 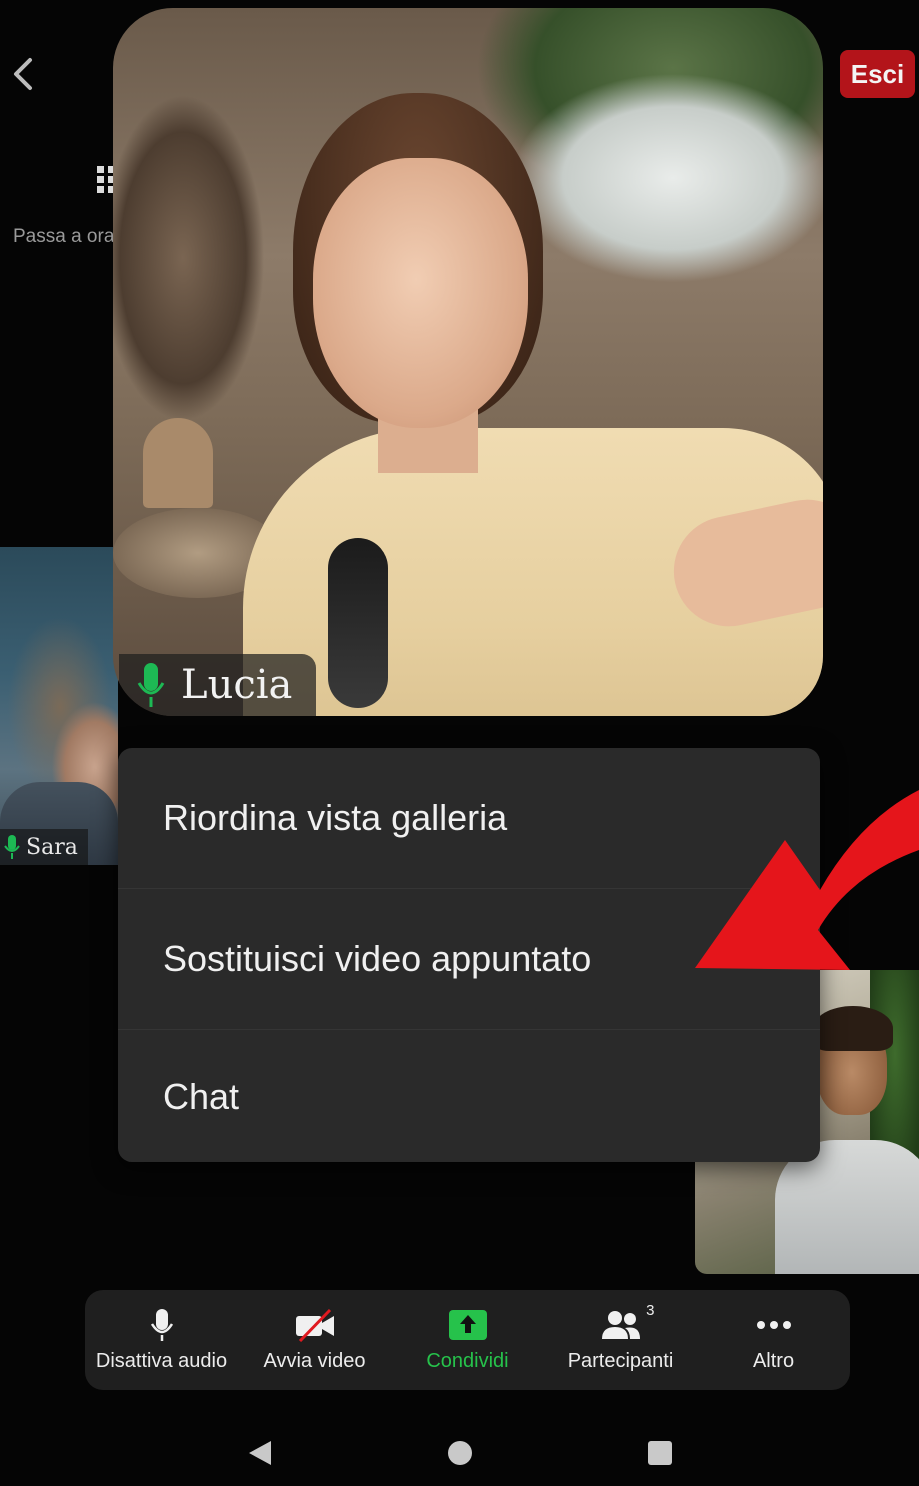 What do you see at coordinates (628, 1322) in the screenshot?
I see `participants-icon: 3` at bounding box center [628, 1322].